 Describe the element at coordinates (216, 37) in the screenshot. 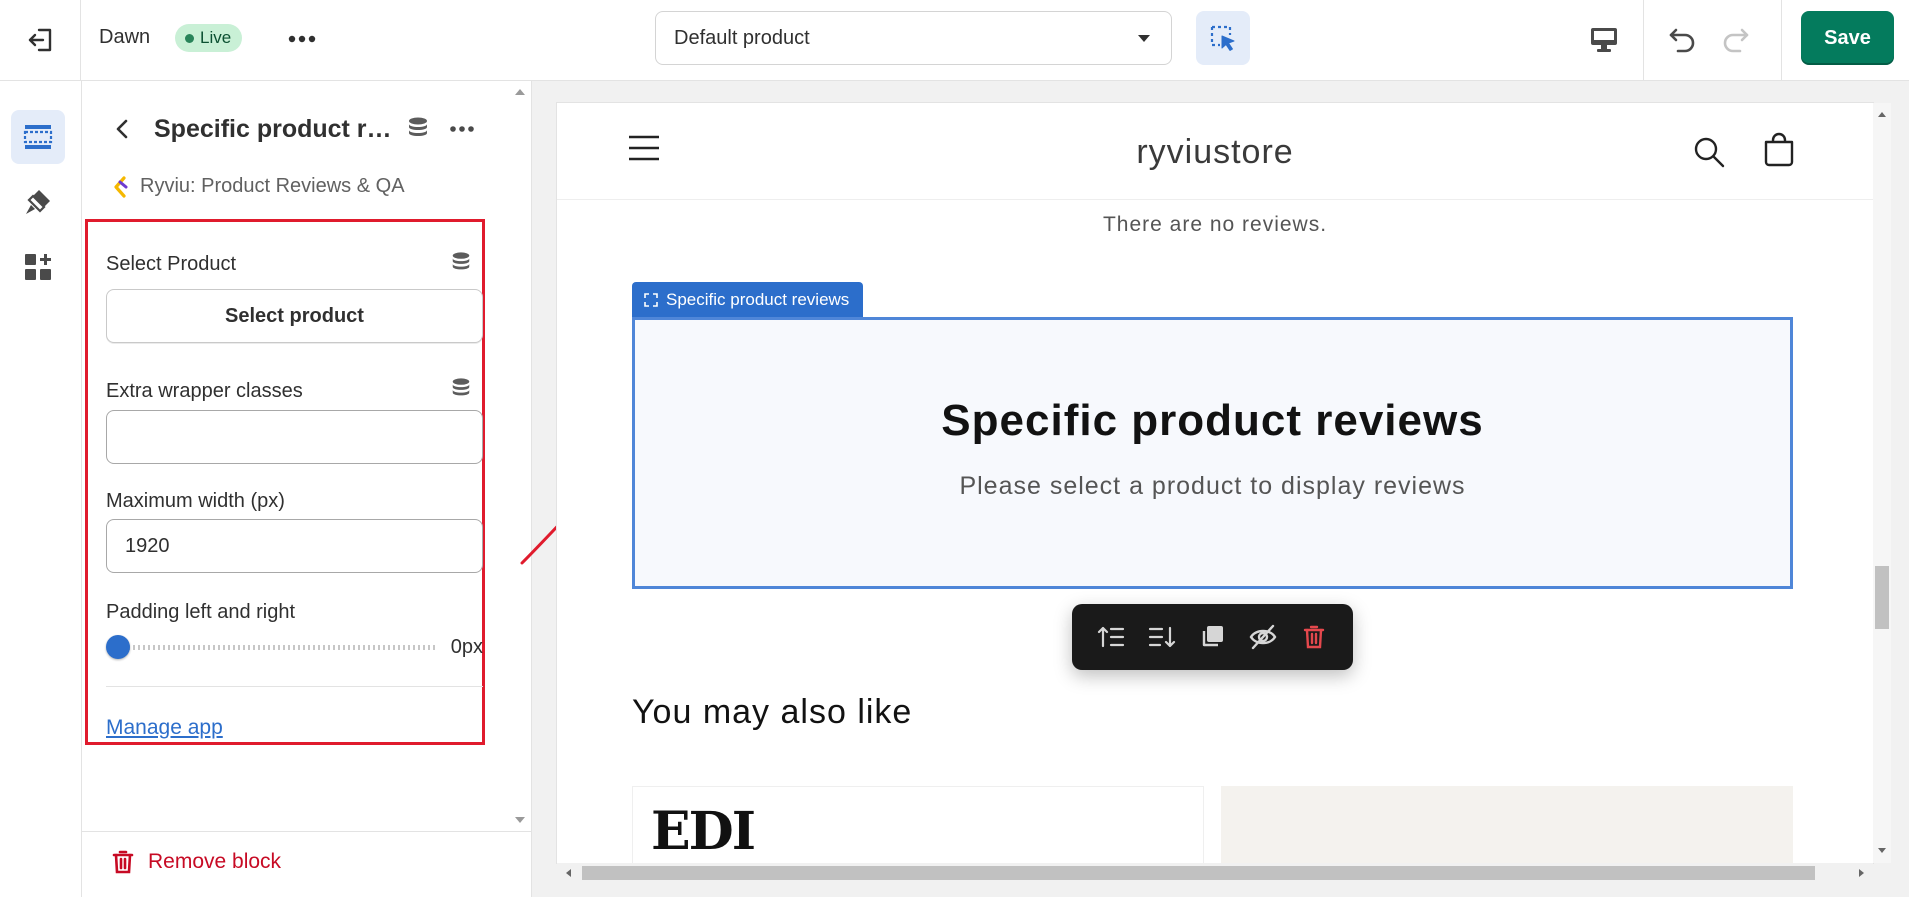

I see `live-badge-label: Live` at that location.